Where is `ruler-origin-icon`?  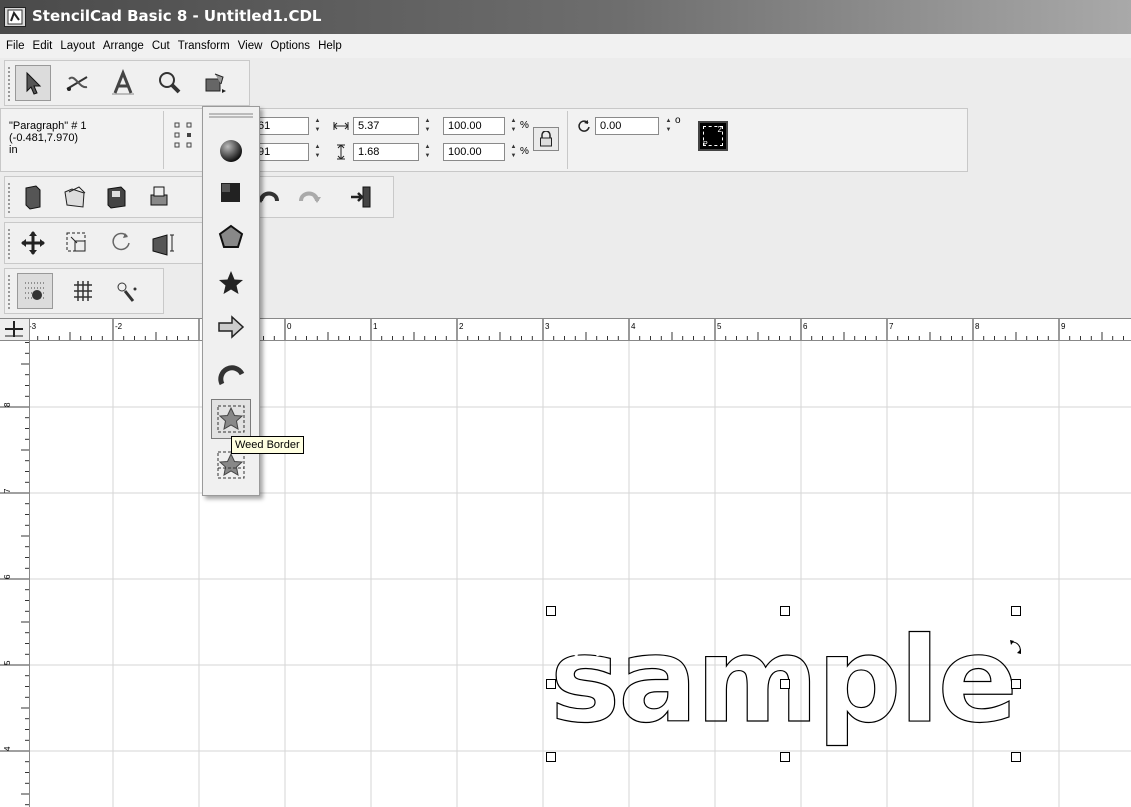
ruler-origin-icon is located at coordinates (14, 329).